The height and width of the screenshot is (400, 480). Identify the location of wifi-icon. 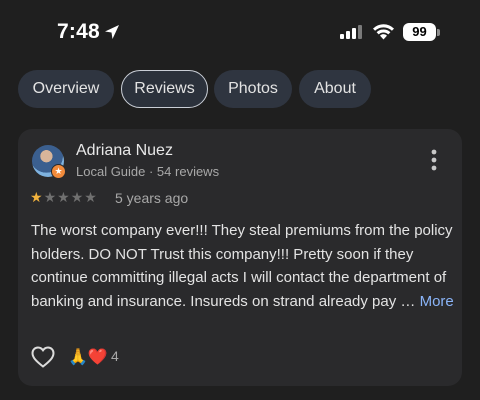
(383, 32).